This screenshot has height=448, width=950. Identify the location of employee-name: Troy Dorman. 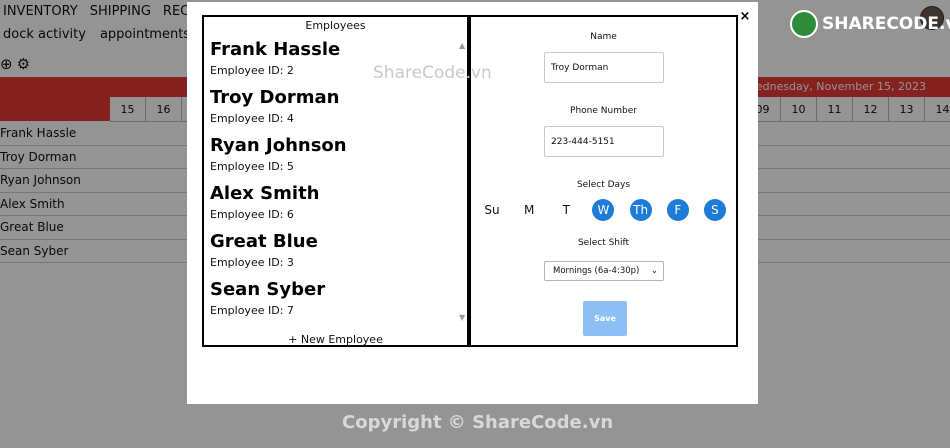
(275, 97).